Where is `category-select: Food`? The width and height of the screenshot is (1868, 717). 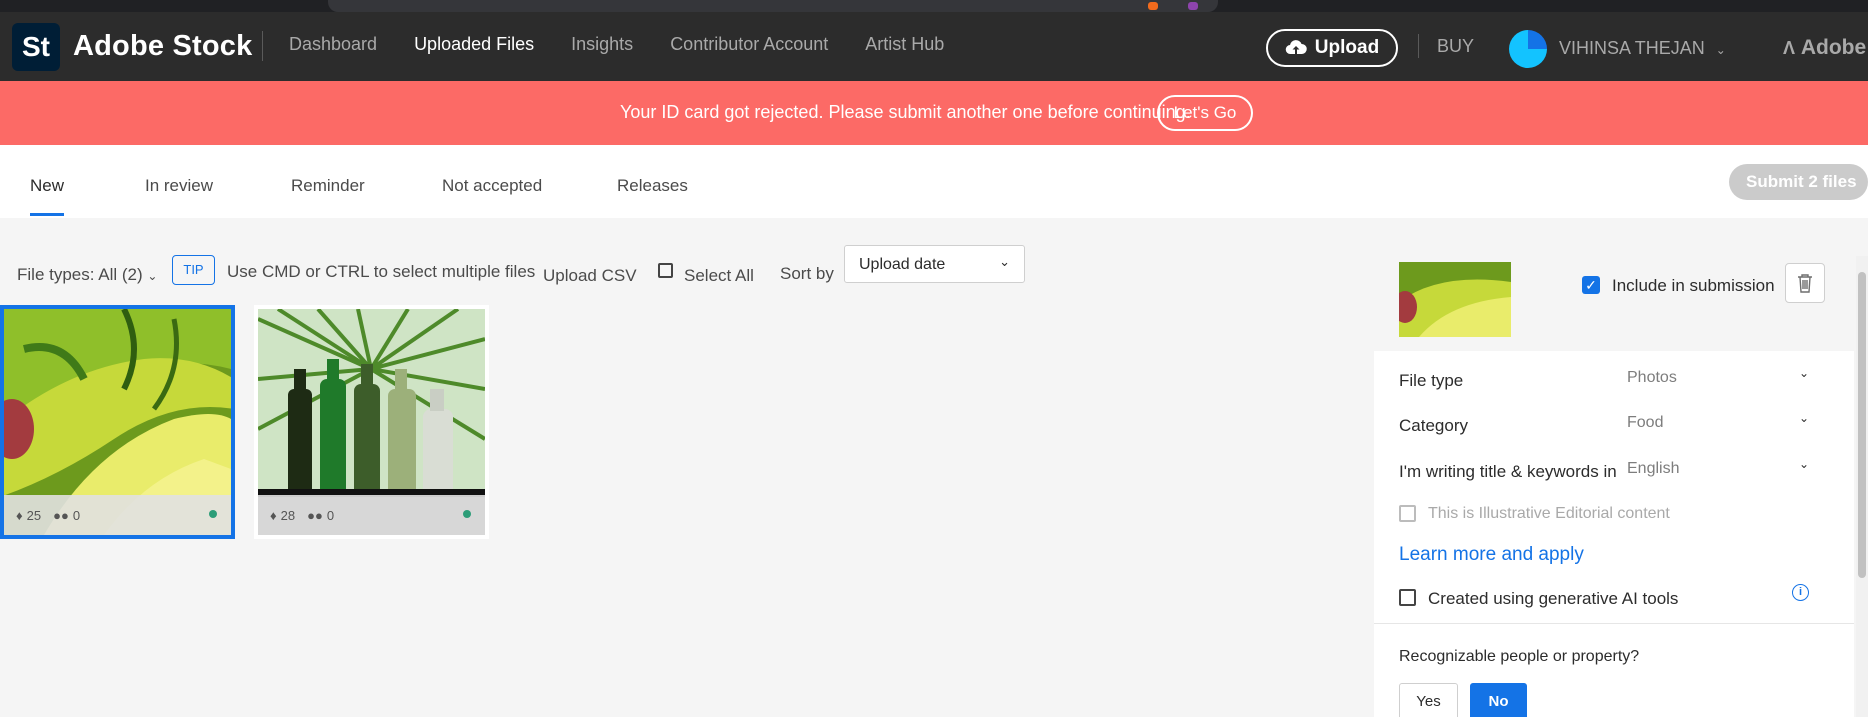
category-select: Food is located at coordinates (1645, 423).